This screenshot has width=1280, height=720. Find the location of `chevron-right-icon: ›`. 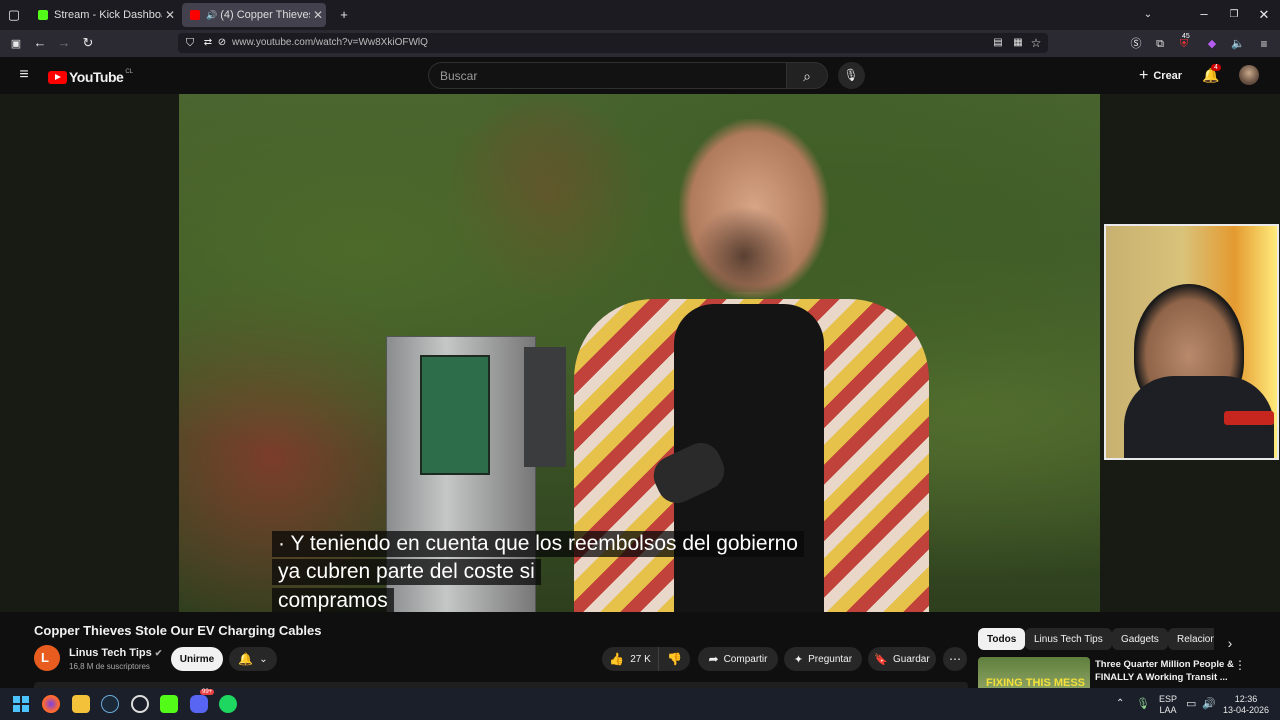

chevron-right-icon: › is located at coordinates (1230, 643).